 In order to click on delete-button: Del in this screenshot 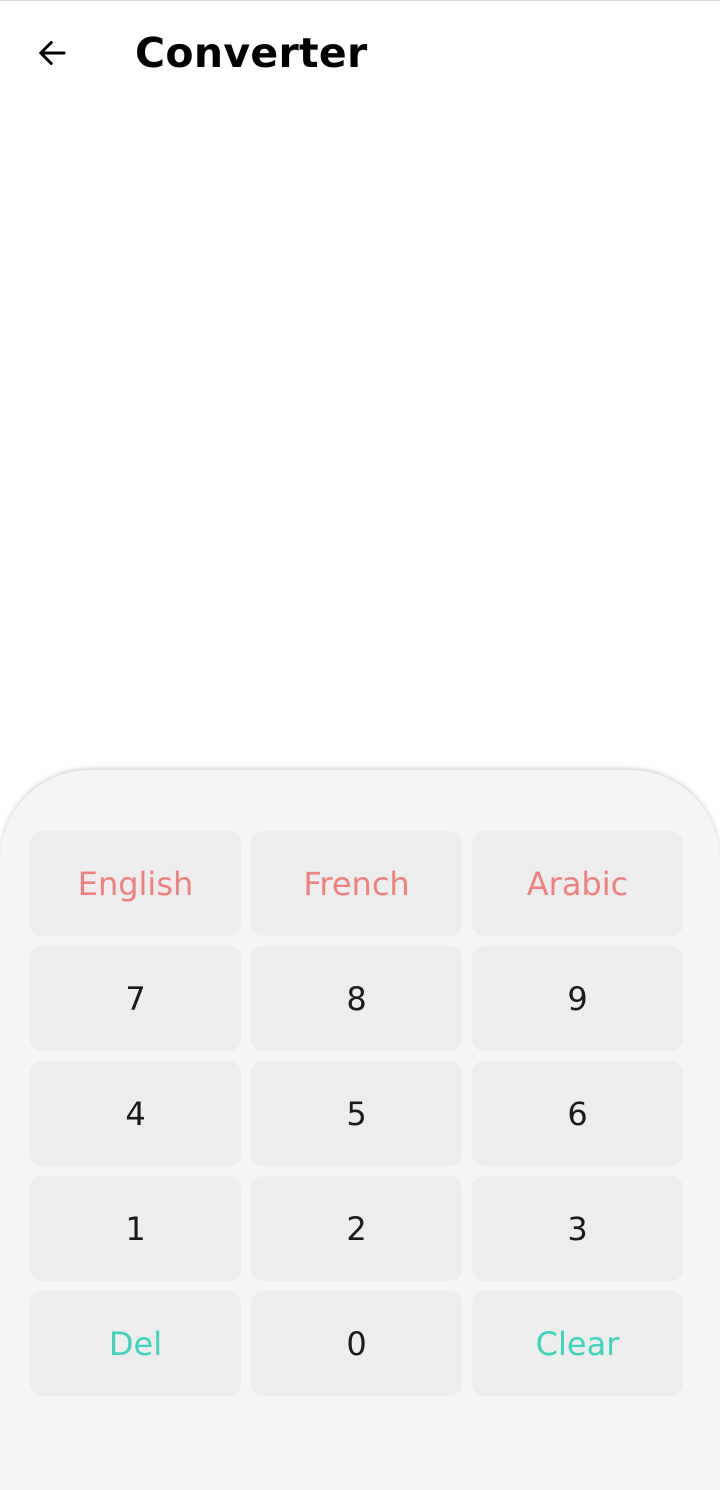, I will do `click(135, 1343)`.